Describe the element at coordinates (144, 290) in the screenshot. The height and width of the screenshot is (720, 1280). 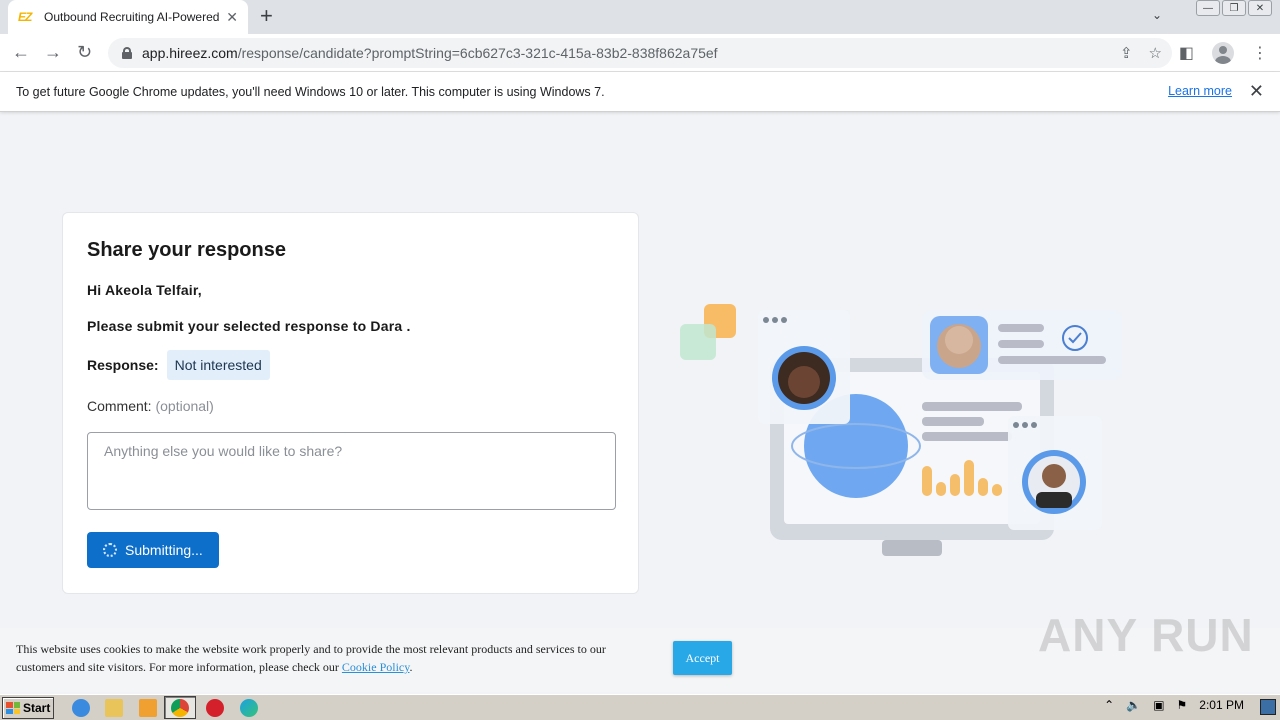
I see `greeting-text: Hi Akeola Telfair,` at that location.